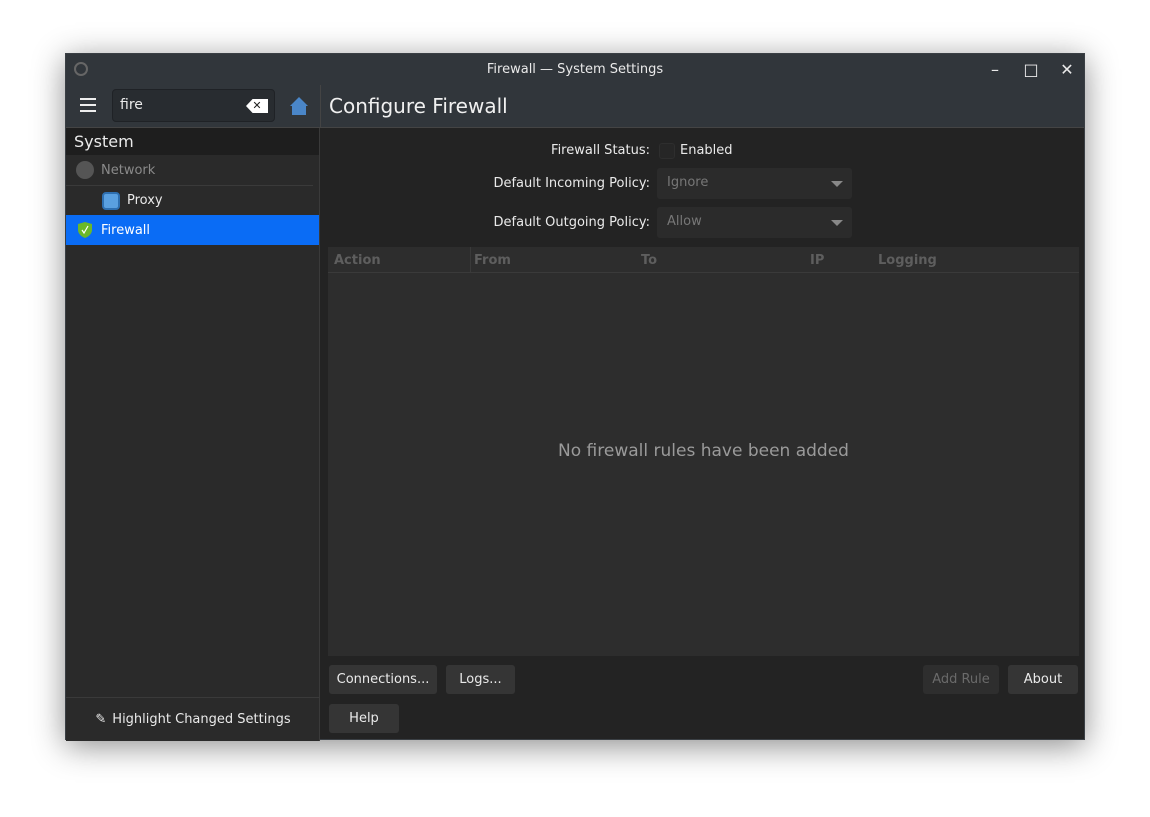 The width and height of the screenshot is (1150, 817). I want to click on titlebar: Firewall — System Settings – □ ✕, so click(575, 69).